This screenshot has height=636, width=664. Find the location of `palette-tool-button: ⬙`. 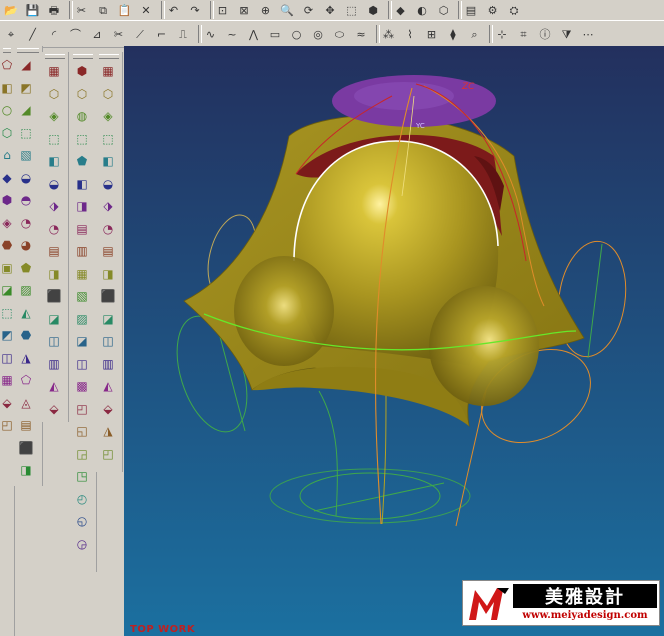

palette-tool-button: ⬙ is located at coordinates (108, 409).